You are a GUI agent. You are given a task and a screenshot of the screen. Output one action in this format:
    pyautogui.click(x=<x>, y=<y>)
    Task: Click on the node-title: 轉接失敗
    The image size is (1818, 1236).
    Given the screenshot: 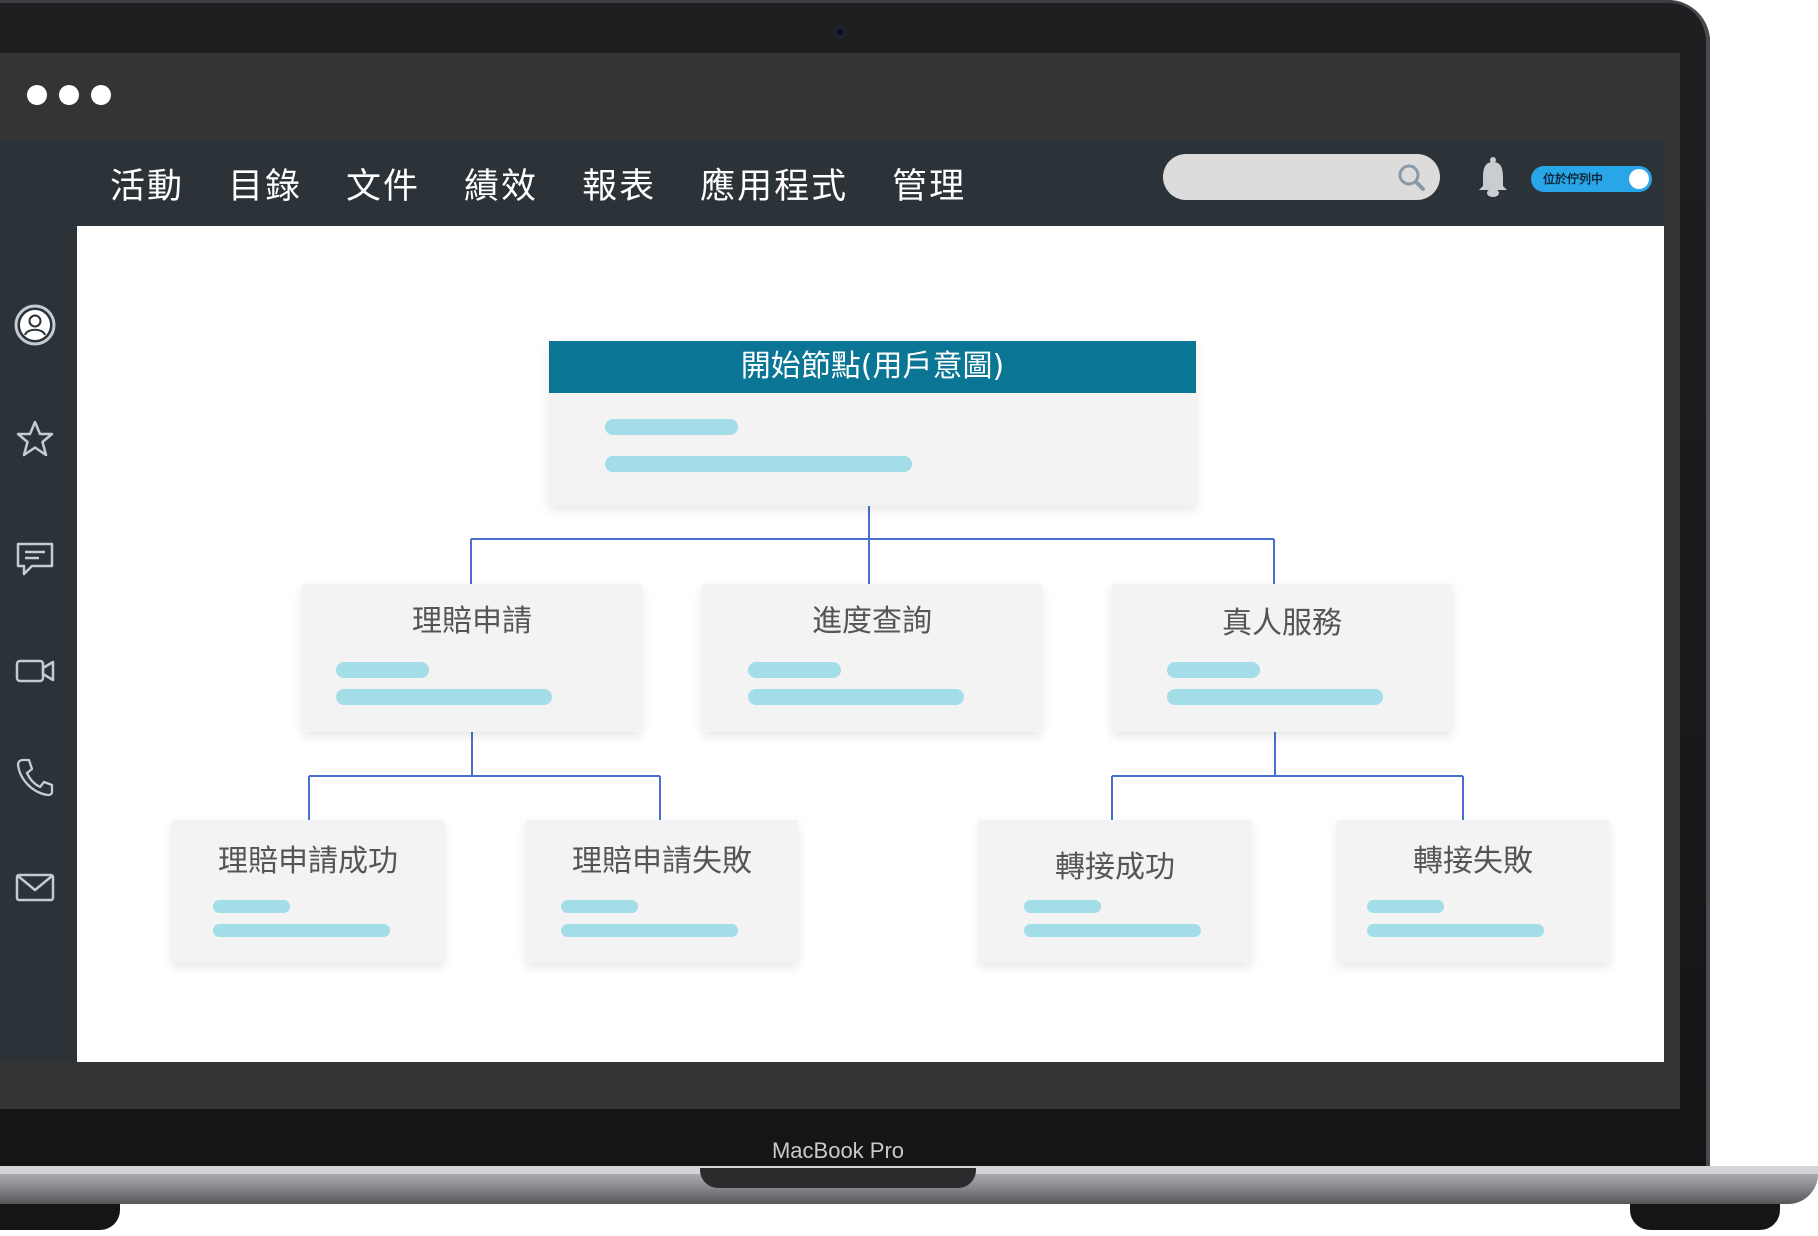 What is the action you would take?
    pyautogui.click(x=1473, y=861)
    